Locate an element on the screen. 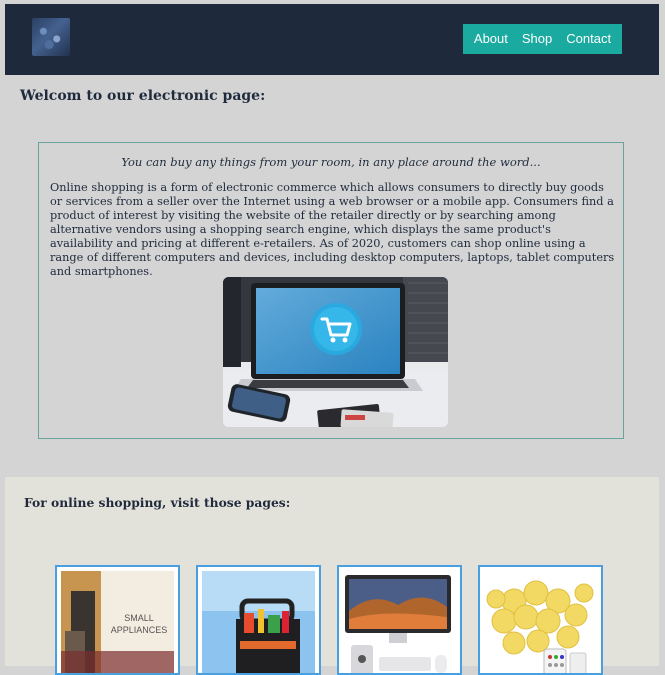  svg-text: SMALL is located at coordinates (139, 618).